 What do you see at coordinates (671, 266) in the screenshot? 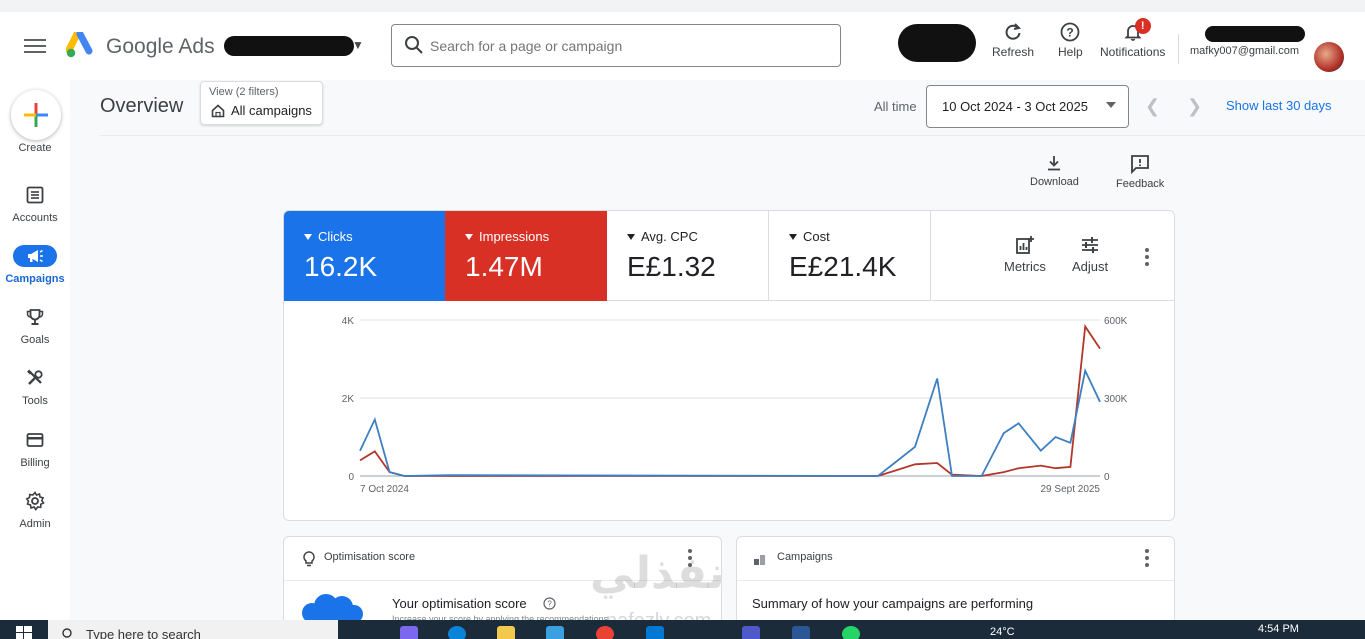
I see `metric-value: E£1.32` at bounding box center [671, 266].